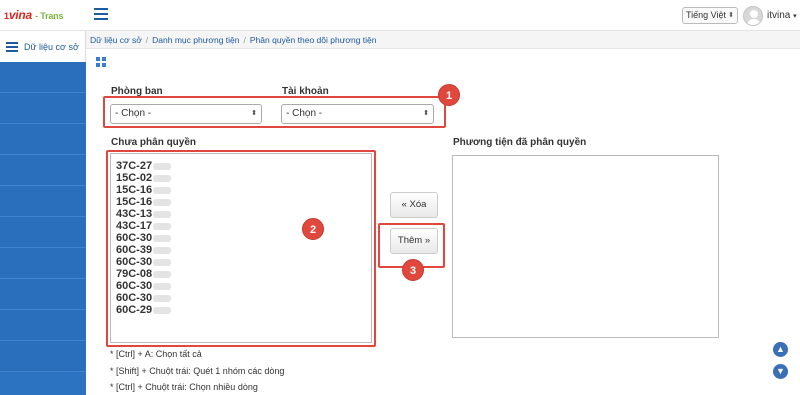  What do you see at coordinates (706, 15) in the screenshot?
I see `language-select-value: Tiếng Việt` at bounding box center [706, 15].